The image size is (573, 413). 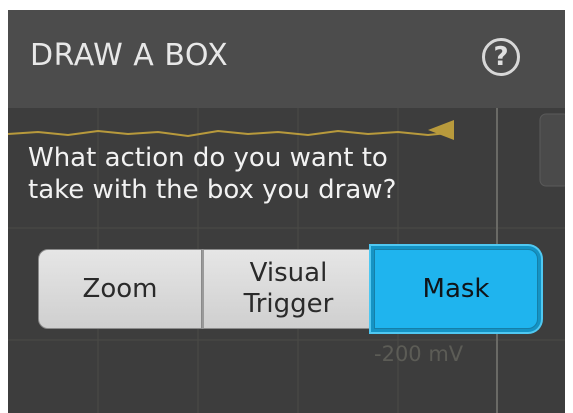 I want to click on zoom-button: Zoom, so click(x=120, y=289).